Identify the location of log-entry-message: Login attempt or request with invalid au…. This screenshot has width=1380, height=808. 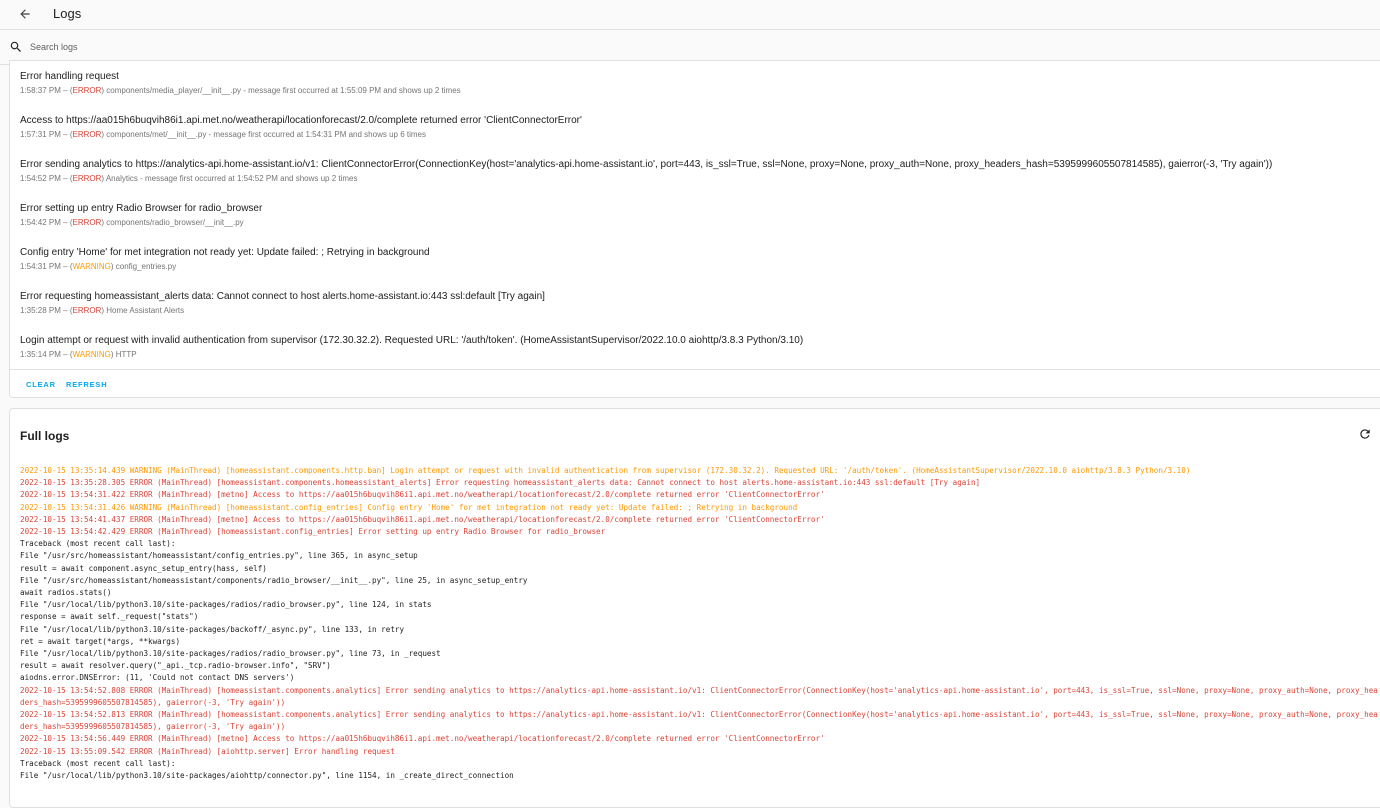
(412, 340).